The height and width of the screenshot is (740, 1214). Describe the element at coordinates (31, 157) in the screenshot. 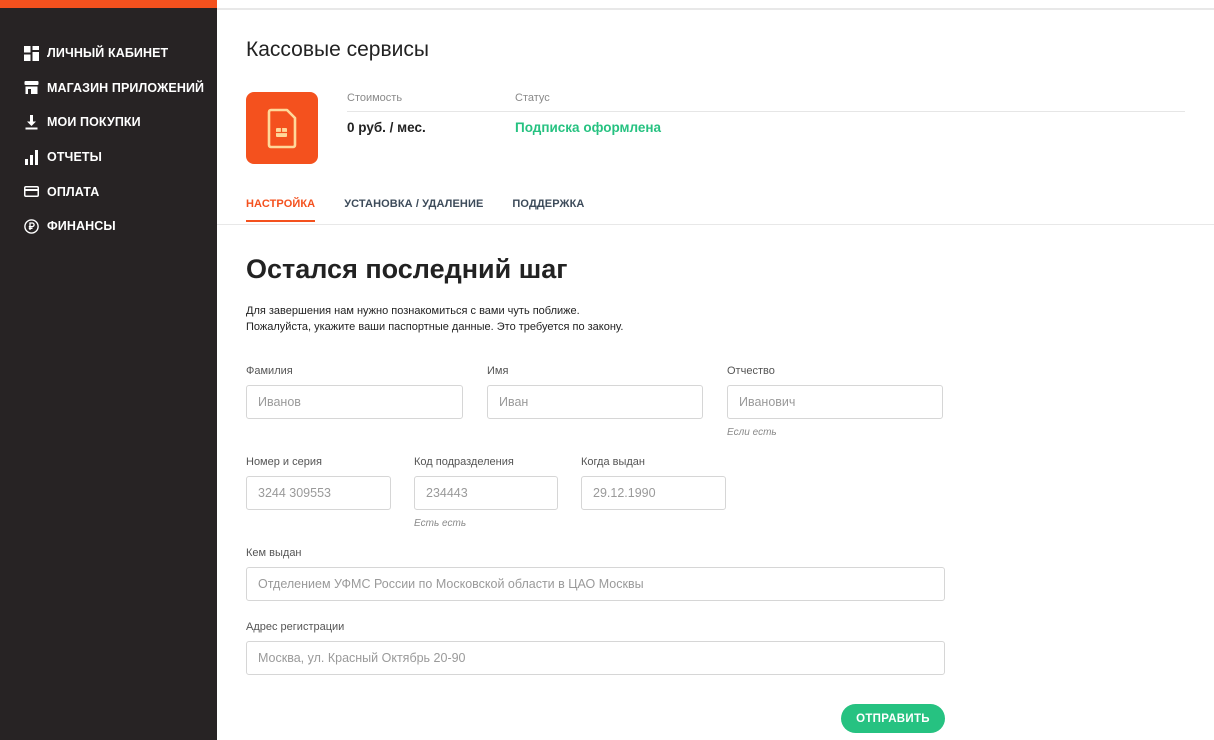

I see `bar-chart-icon` at that location.